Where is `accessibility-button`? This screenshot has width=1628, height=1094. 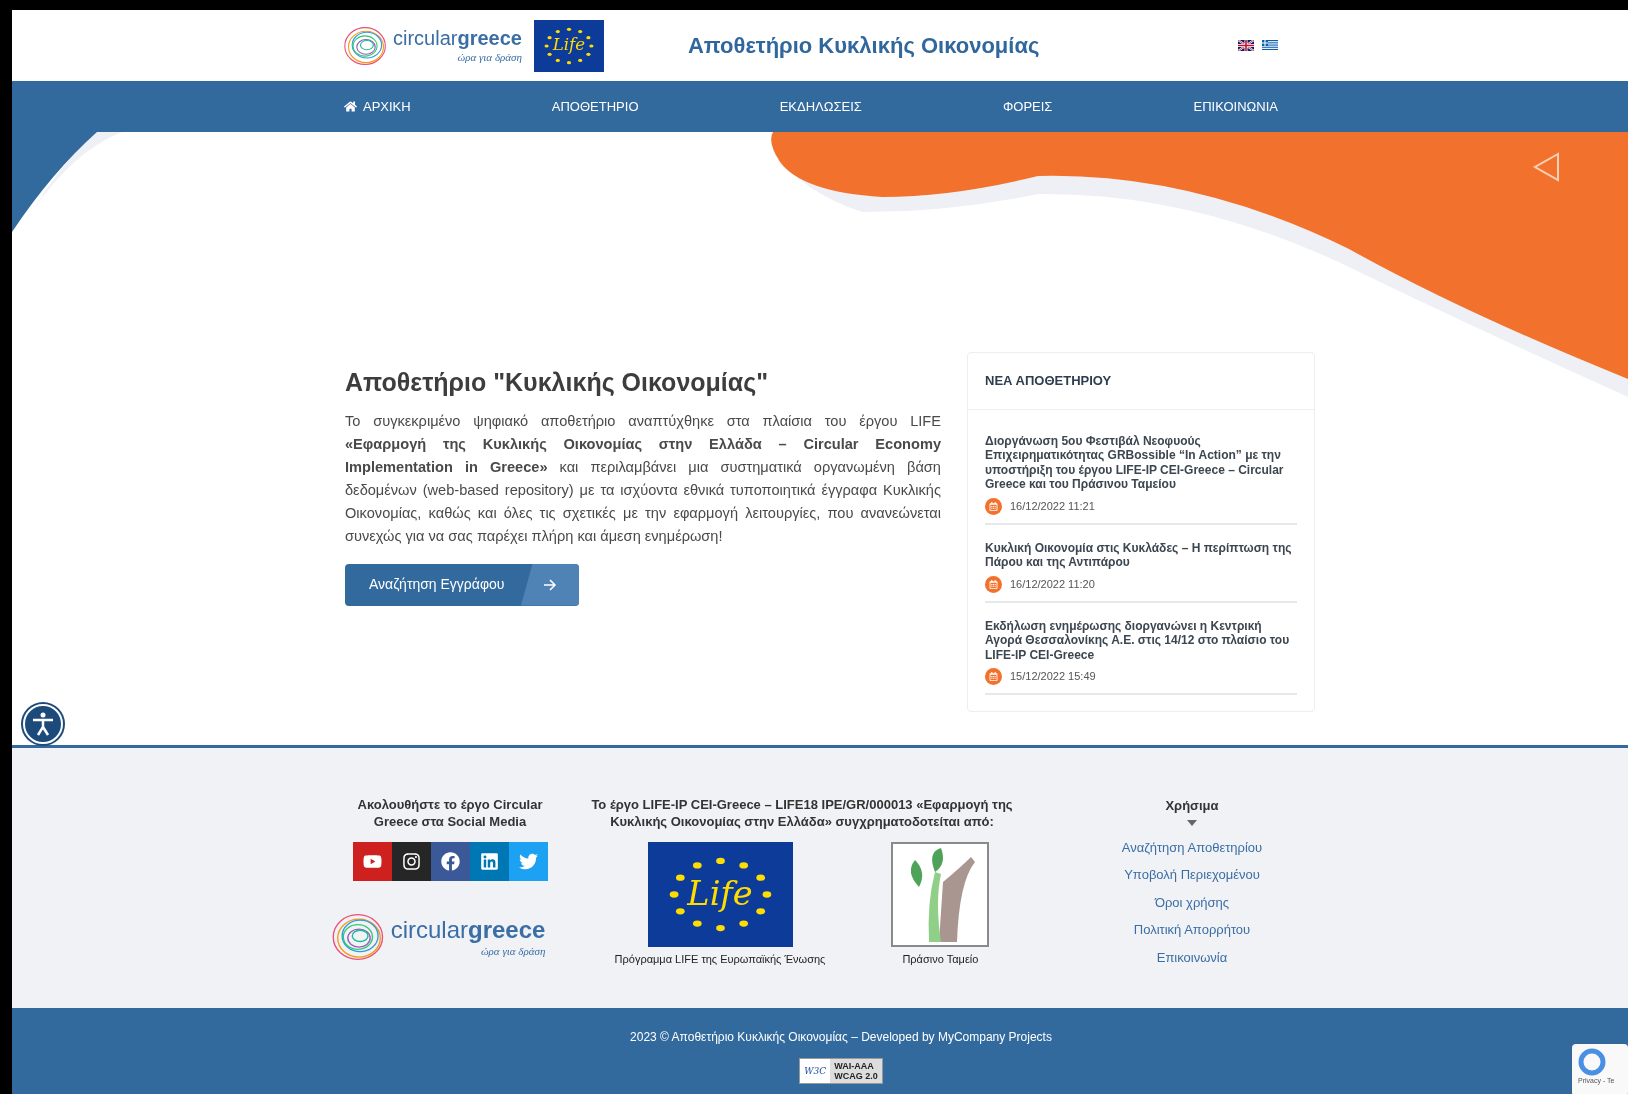
accessibility-button is located at coordinates (43, 724).